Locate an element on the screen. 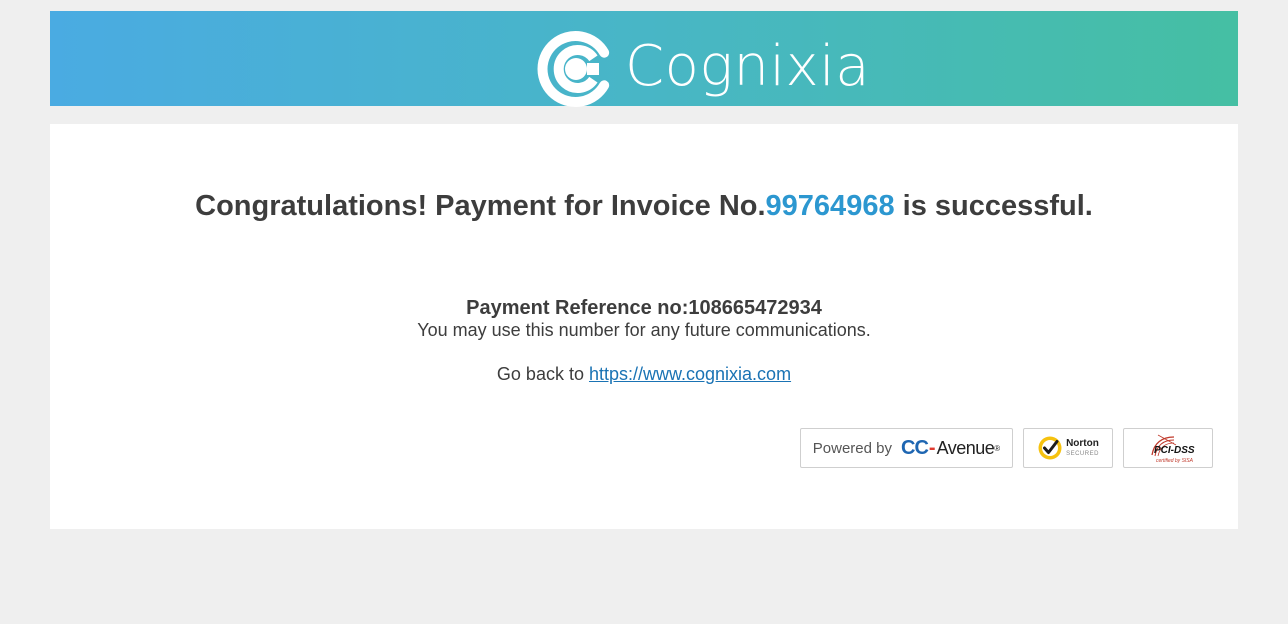 Image resolution: width=1288 pixels, height=624 pixels. norton-secured-badge: Norton SECURED is located at coordinates (1068, 448).